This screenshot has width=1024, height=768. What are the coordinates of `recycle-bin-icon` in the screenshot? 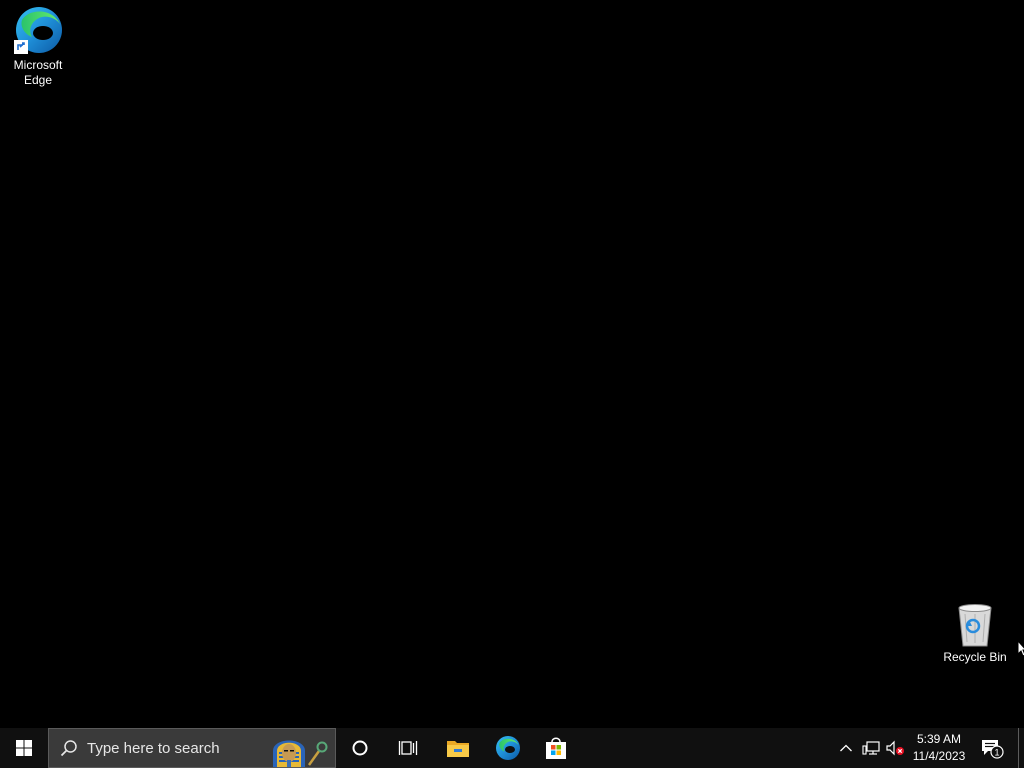 It's located at (975, 625).